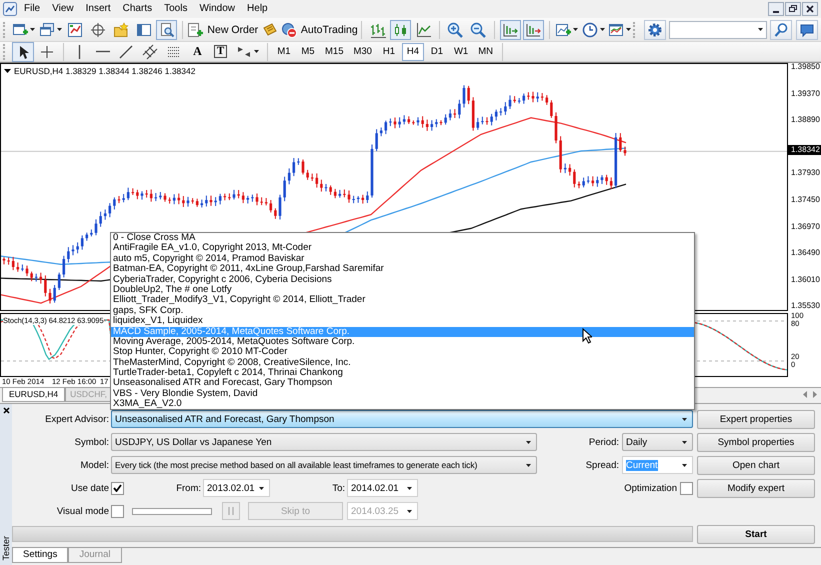  Describe the element at coordinates (217, 9) in the screenshot. I see `menu-item: Window` at that location.